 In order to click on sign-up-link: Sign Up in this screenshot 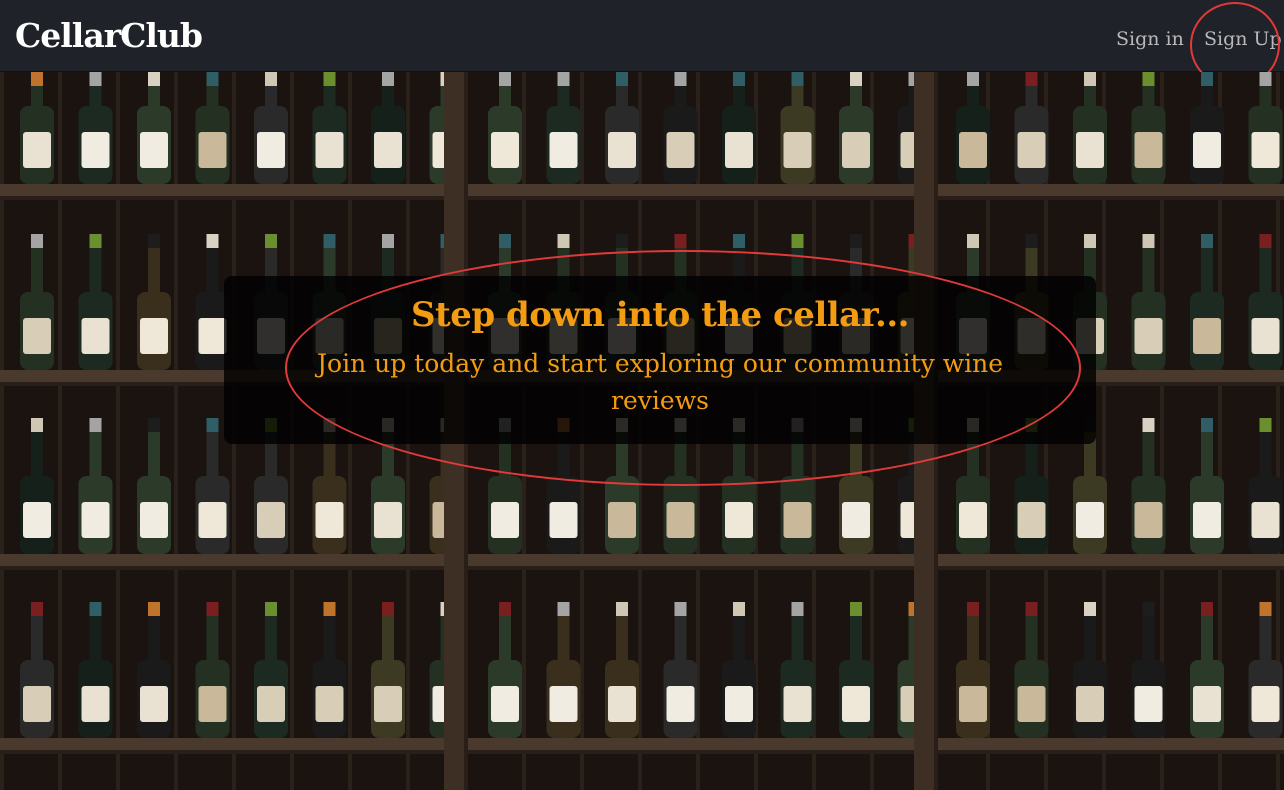, I will do `click(1243, 39)`.